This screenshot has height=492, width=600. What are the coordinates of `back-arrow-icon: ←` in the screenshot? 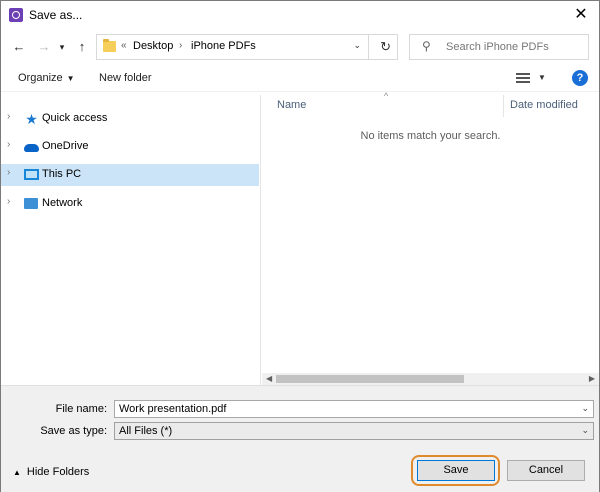 It's located at (19, 47).